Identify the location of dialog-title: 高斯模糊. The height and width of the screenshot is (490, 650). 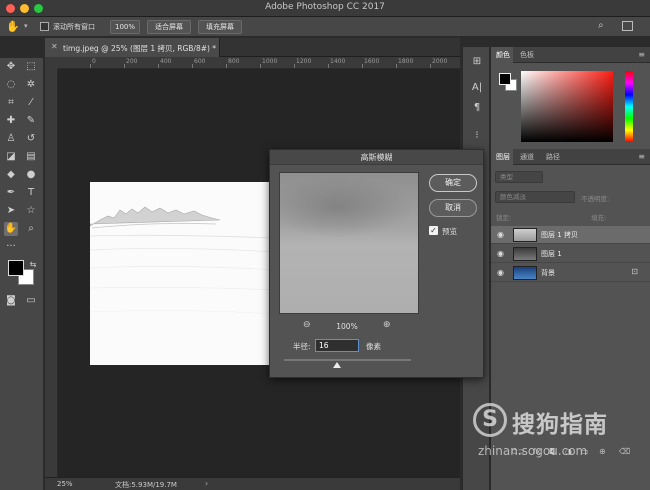
(376, 157).